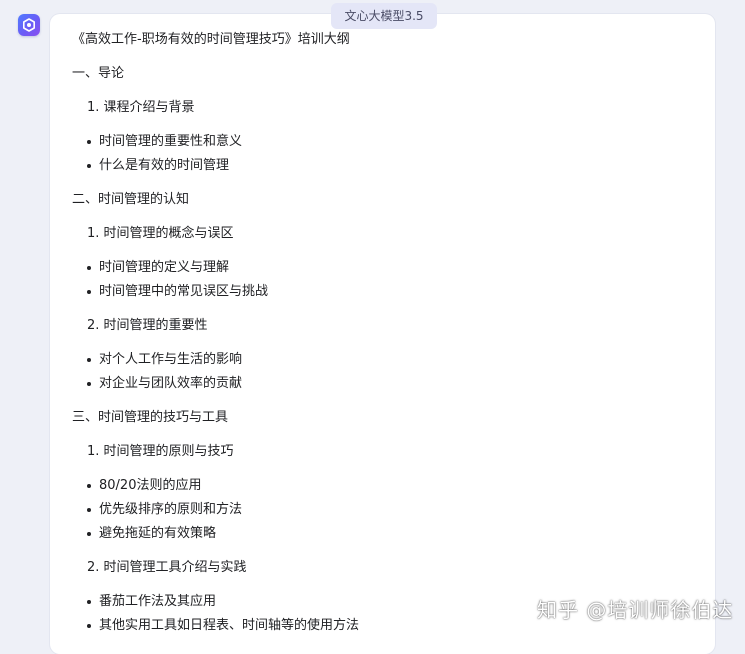 This screenshot has height=654, width=745. Describe the element at coordinates (171, 509) in the screenshot. I see `list-item: 优先级排序的原则和方法` at that location.